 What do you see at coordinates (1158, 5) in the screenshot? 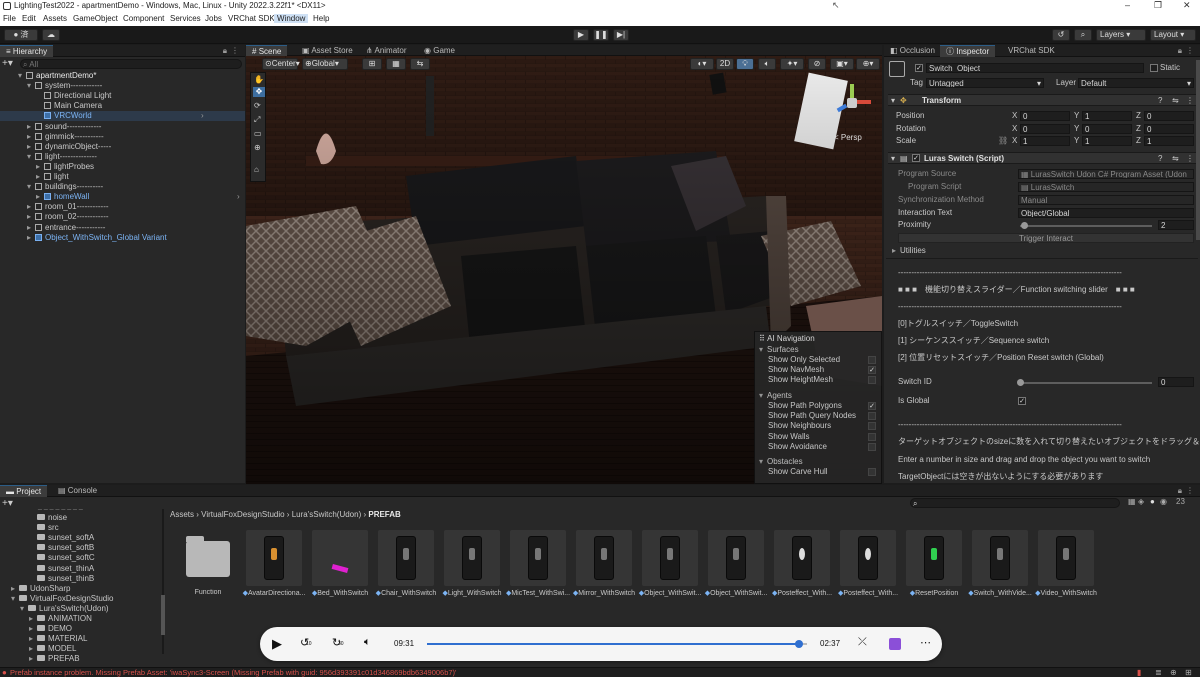
I see `maximize-button: ❐` at bounding box center [1158, 5].